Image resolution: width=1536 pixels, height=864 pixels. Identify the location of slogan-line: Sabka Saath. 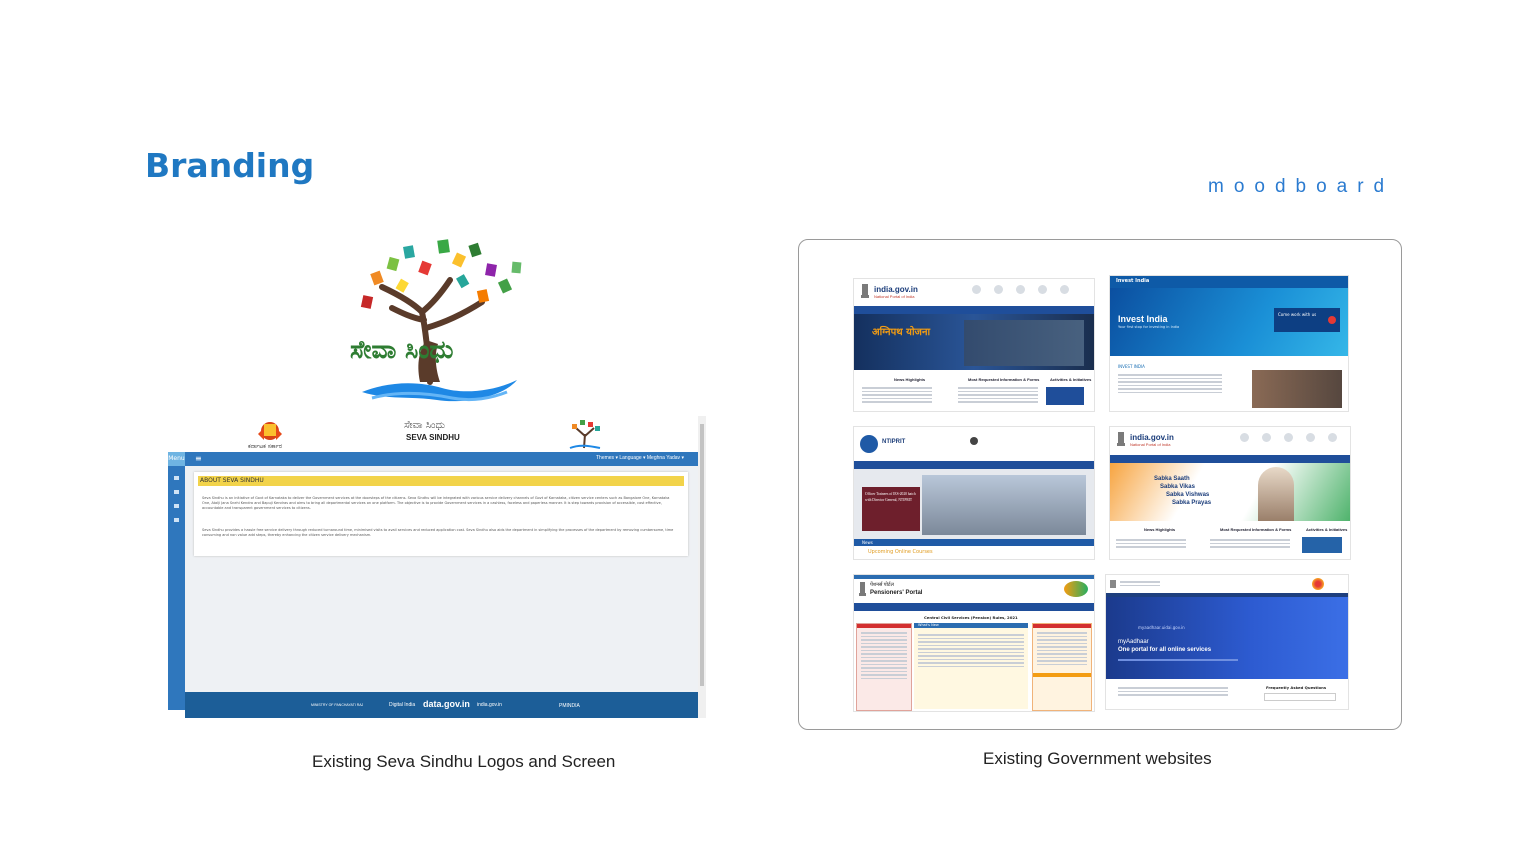
(1172, 479).